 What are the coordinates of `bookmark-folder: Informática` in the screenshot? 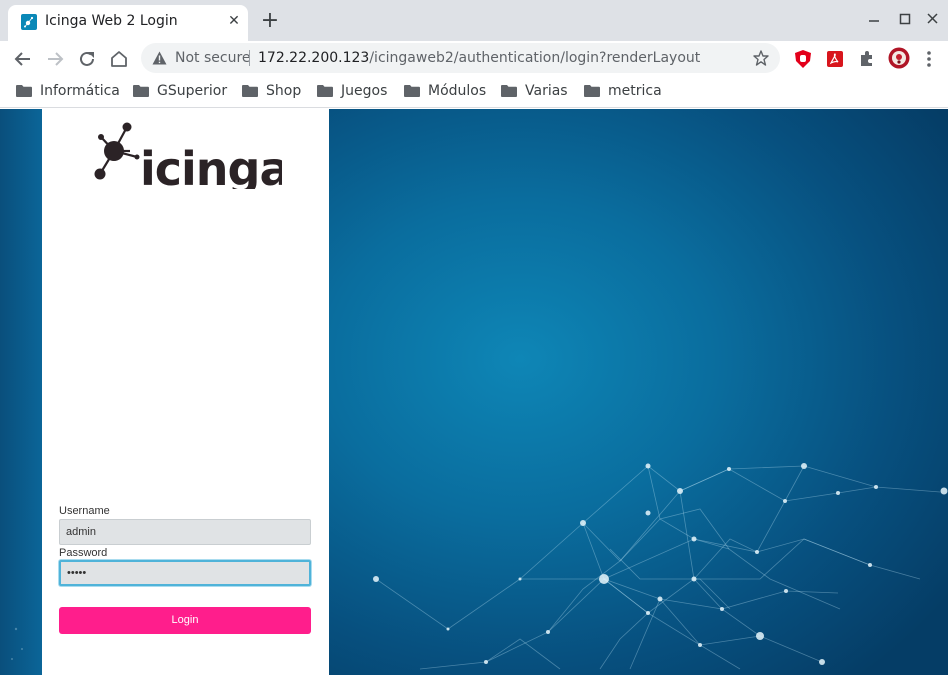 It's located at (68, 91).